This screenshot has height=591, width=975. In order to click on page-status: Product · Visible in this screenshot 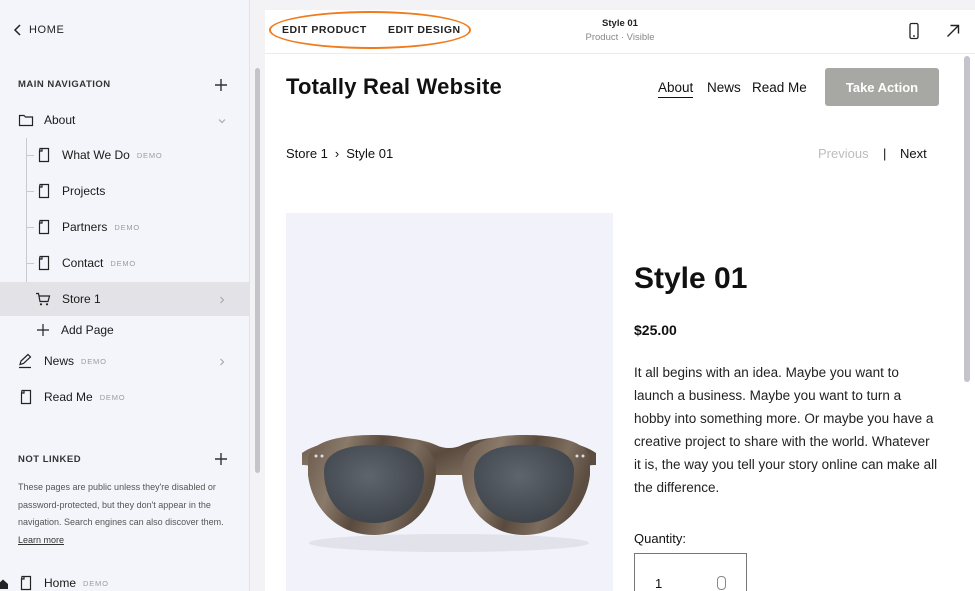, I will do `click(620, 37)`.